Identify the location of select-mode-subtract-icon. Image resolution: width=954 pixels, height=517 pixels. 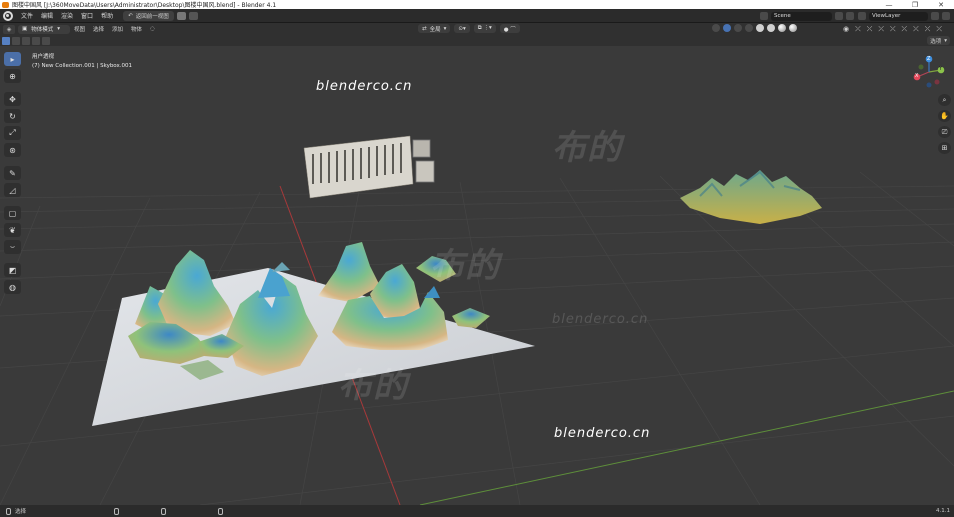
(26, 40).